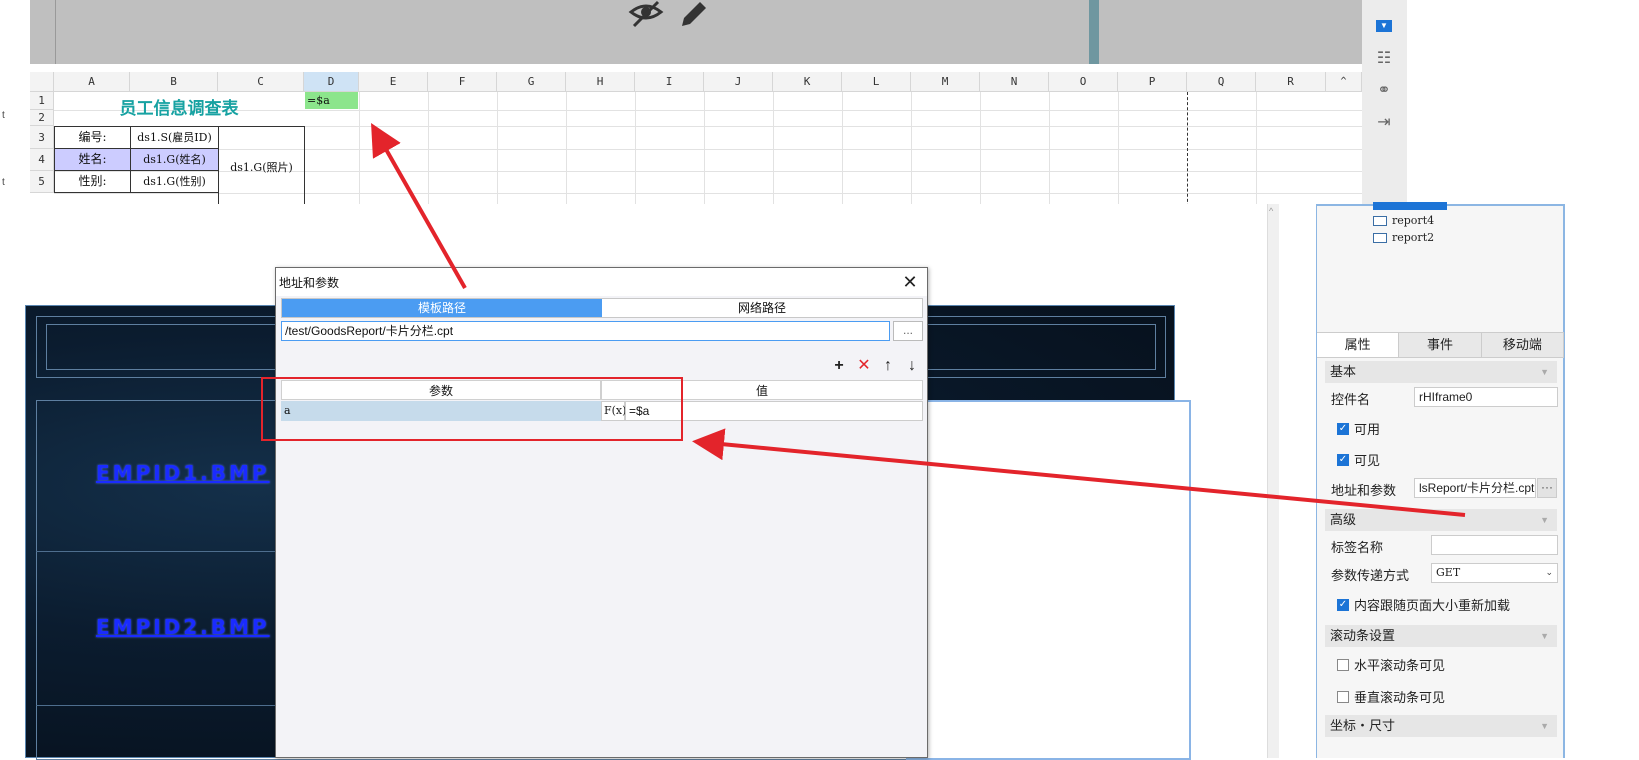 The width and height of the screenshot is (1639, 760). I want to click on tree-item-report4: report4, so click(1403, 220).